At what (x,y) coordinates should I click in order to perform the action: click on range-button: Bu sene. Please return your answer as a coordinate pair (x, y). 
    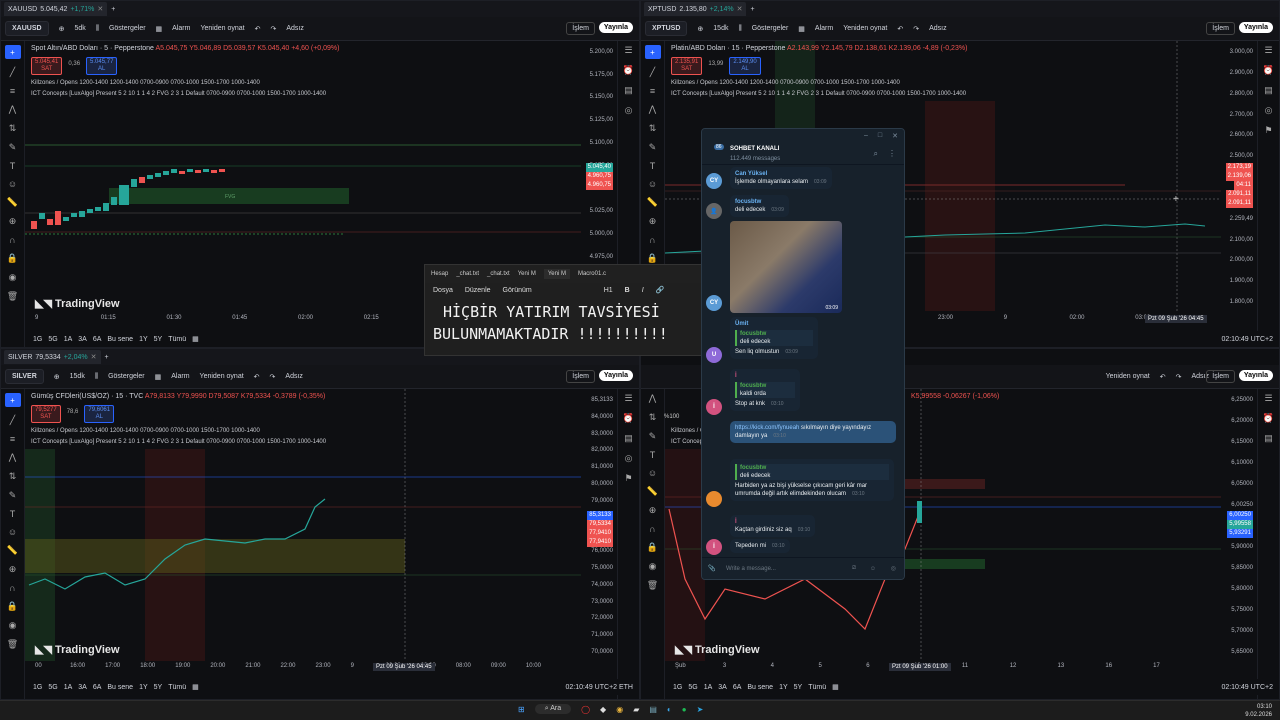
    Looking at the image, I should click on (120, 339).